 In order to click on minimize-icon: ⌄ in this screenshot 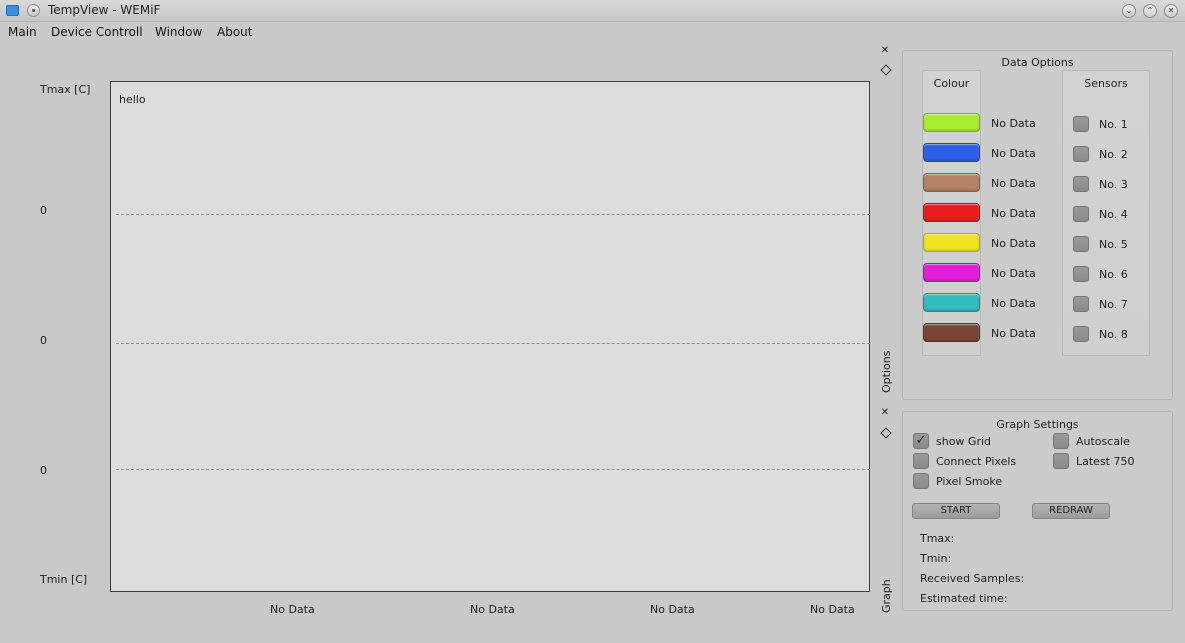, I will do `click(1129, 11)`.